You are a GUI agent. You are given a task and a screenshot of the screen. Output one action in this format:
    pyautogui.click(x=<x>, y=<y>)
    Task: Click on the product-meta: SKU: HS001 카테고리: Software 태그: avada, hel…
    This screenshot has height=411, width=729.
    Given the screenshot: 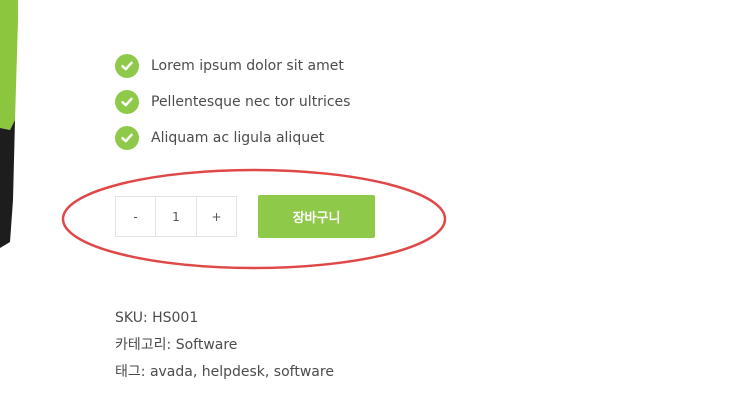 What is the action you would take?
    pyautogui.click(x=224, y=345)
    